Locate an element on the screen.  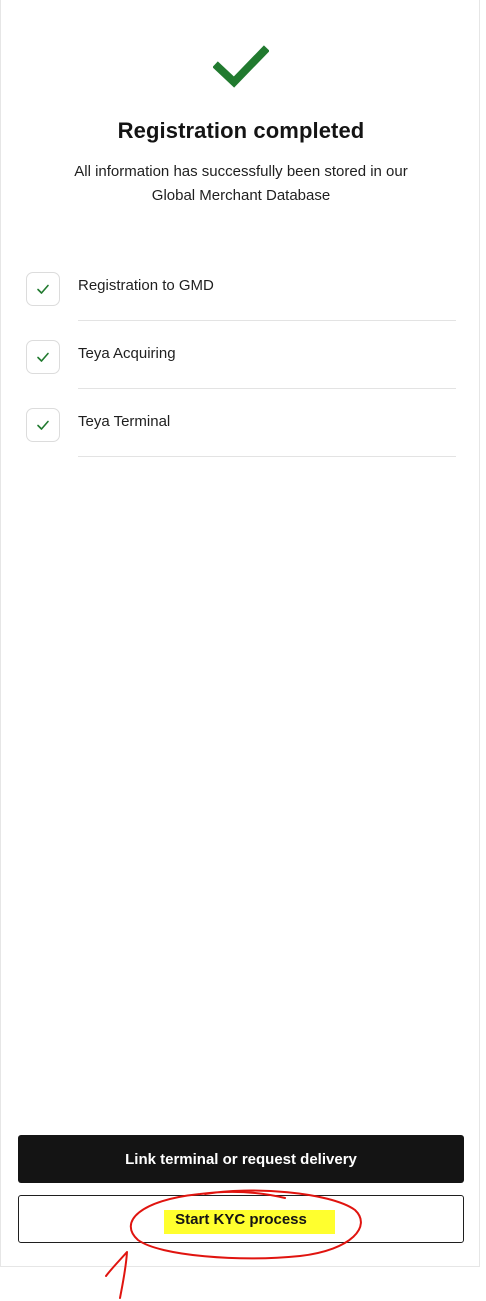
link-terminal-button: Link terminal or request delivery is located at coordinates (241, 1159).